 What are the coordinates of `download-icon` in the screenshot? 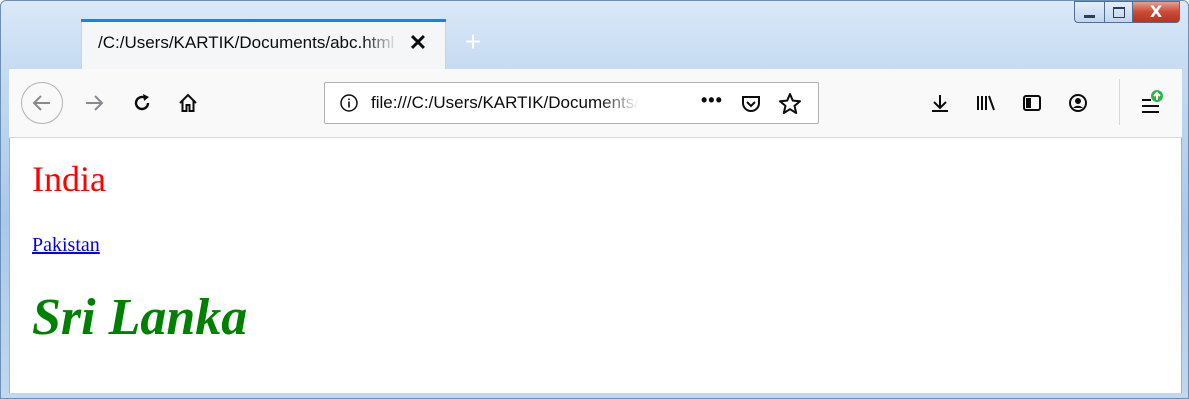 It's located at (940, 103).